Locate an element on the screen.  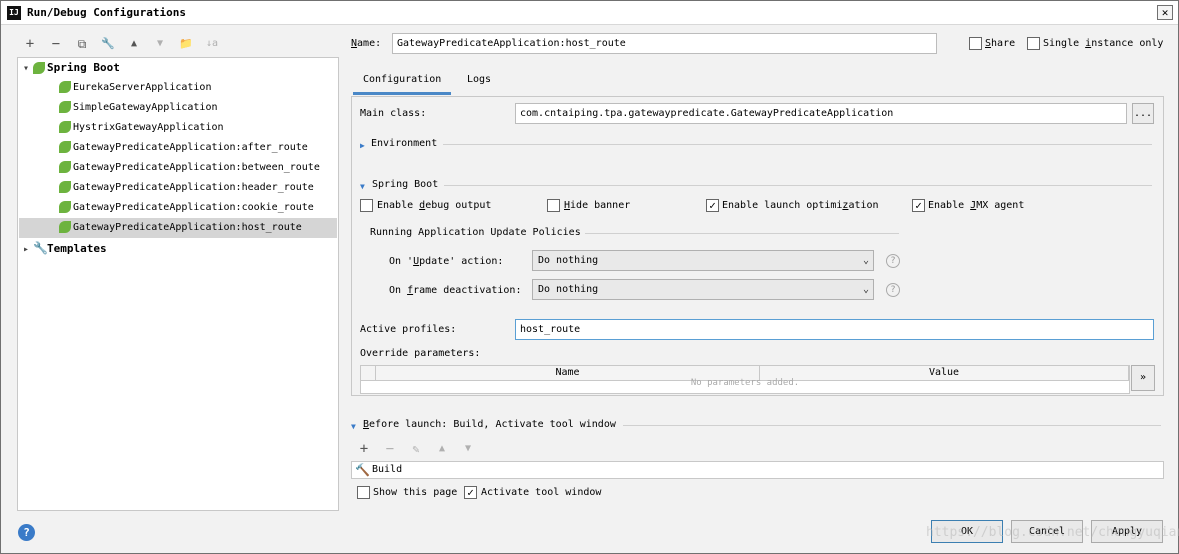
tree-item: HystrixGatewayApplication is located at coordinates (178, 128).